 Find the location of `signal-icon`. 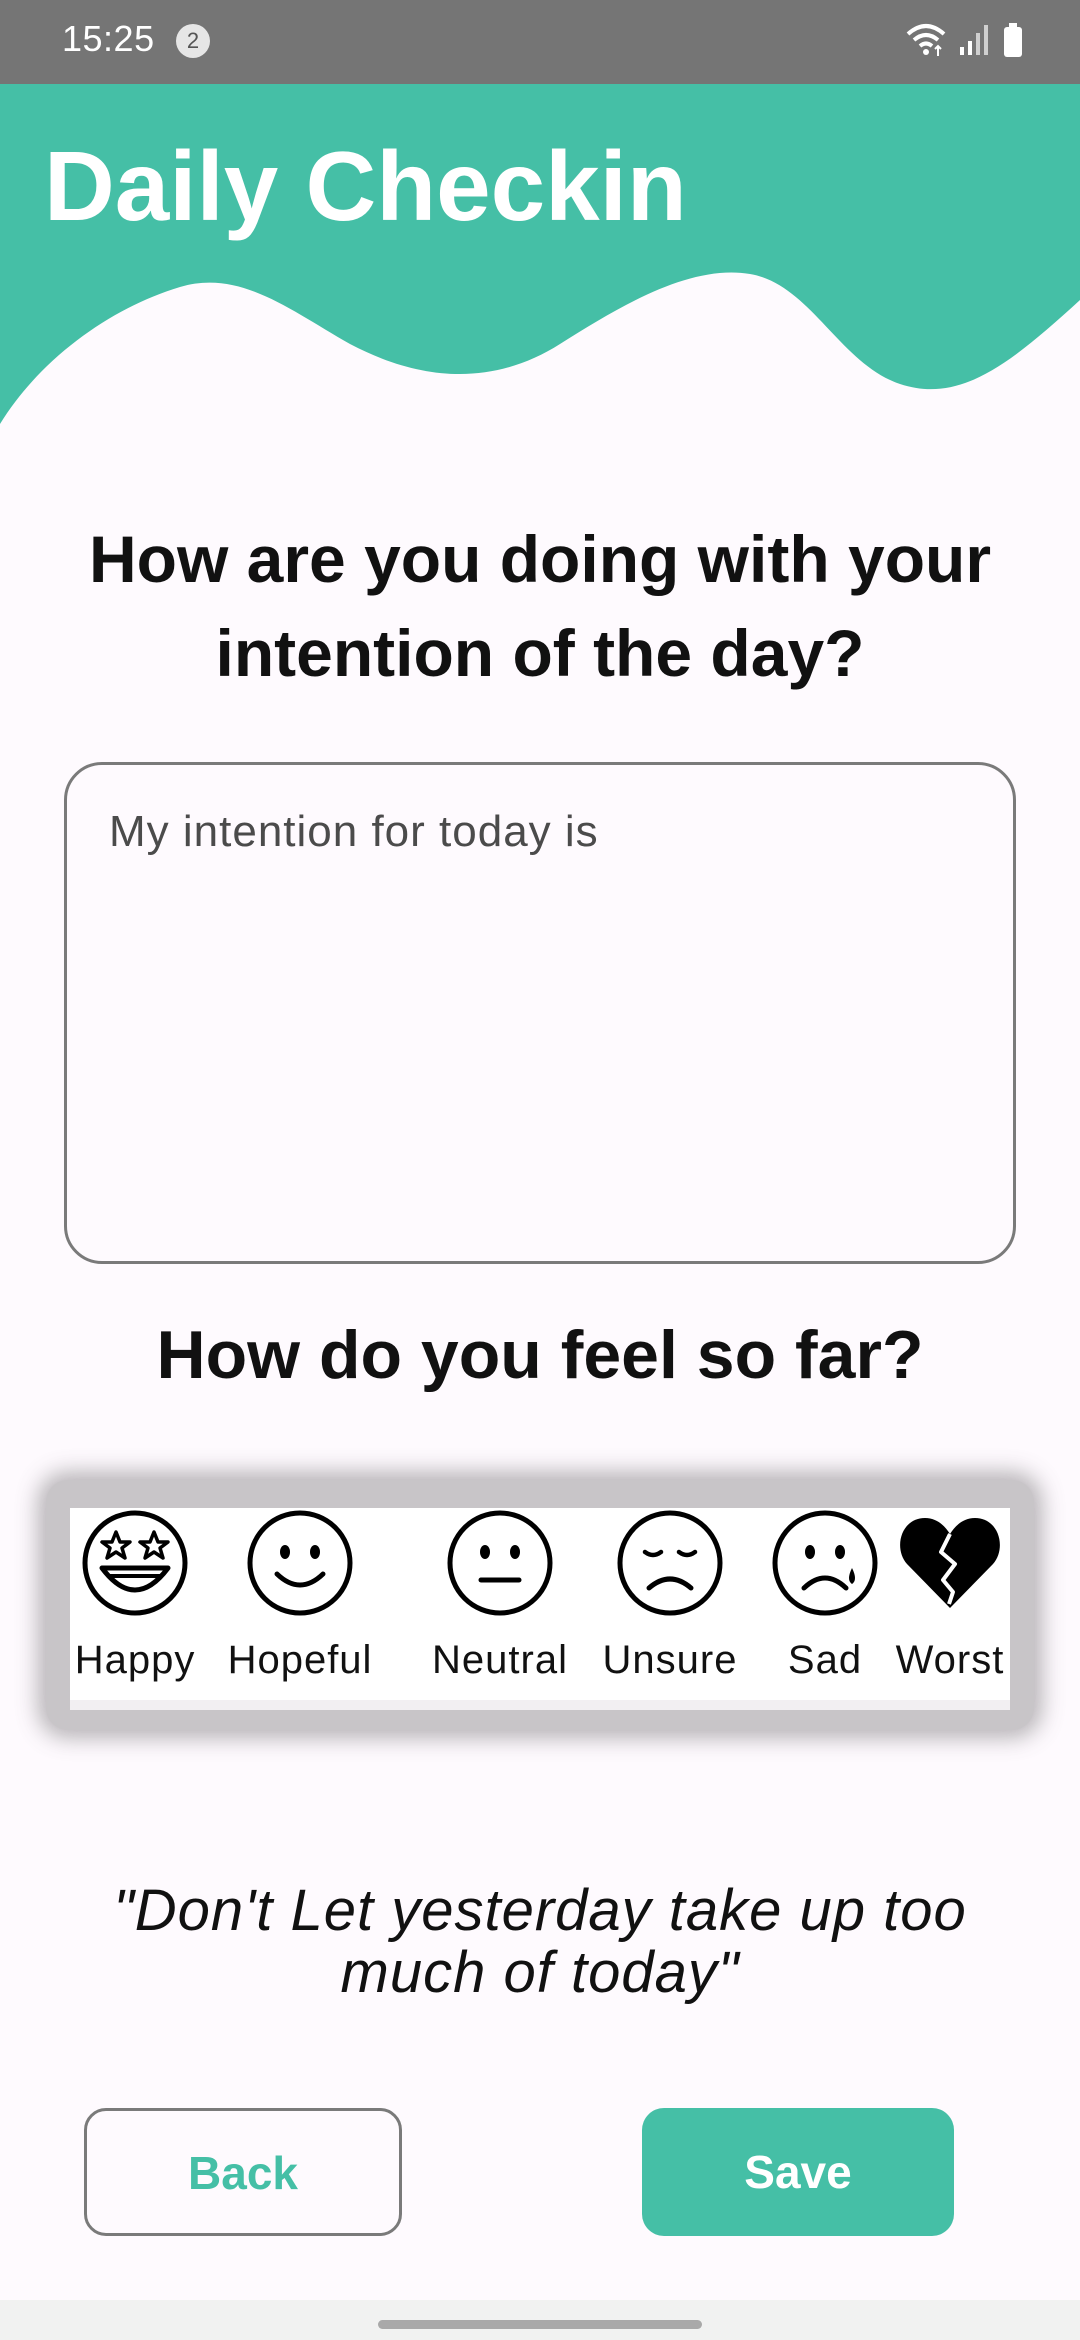

signal-icon is located at coordinates (974, 40).